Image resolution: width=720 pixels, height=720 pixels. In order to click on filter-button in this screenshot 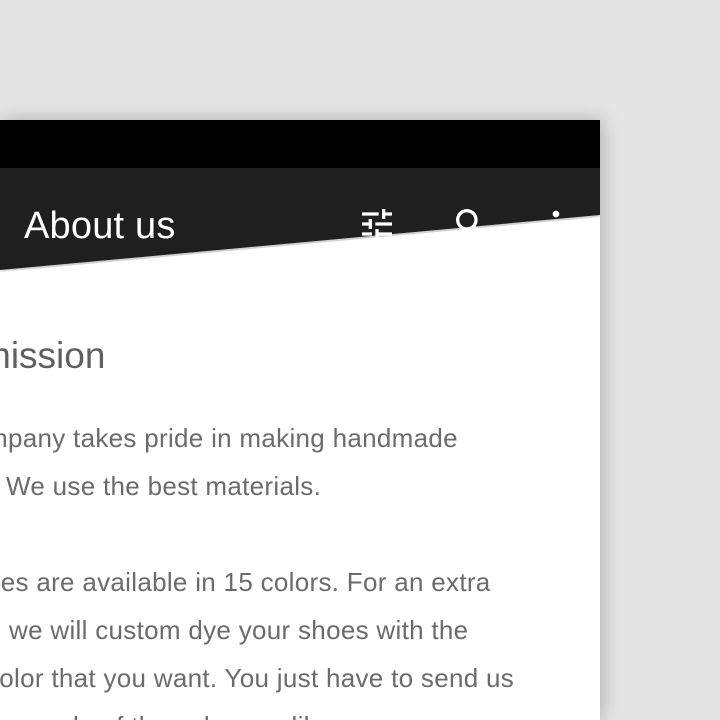, I will do `click(377, 224)`.